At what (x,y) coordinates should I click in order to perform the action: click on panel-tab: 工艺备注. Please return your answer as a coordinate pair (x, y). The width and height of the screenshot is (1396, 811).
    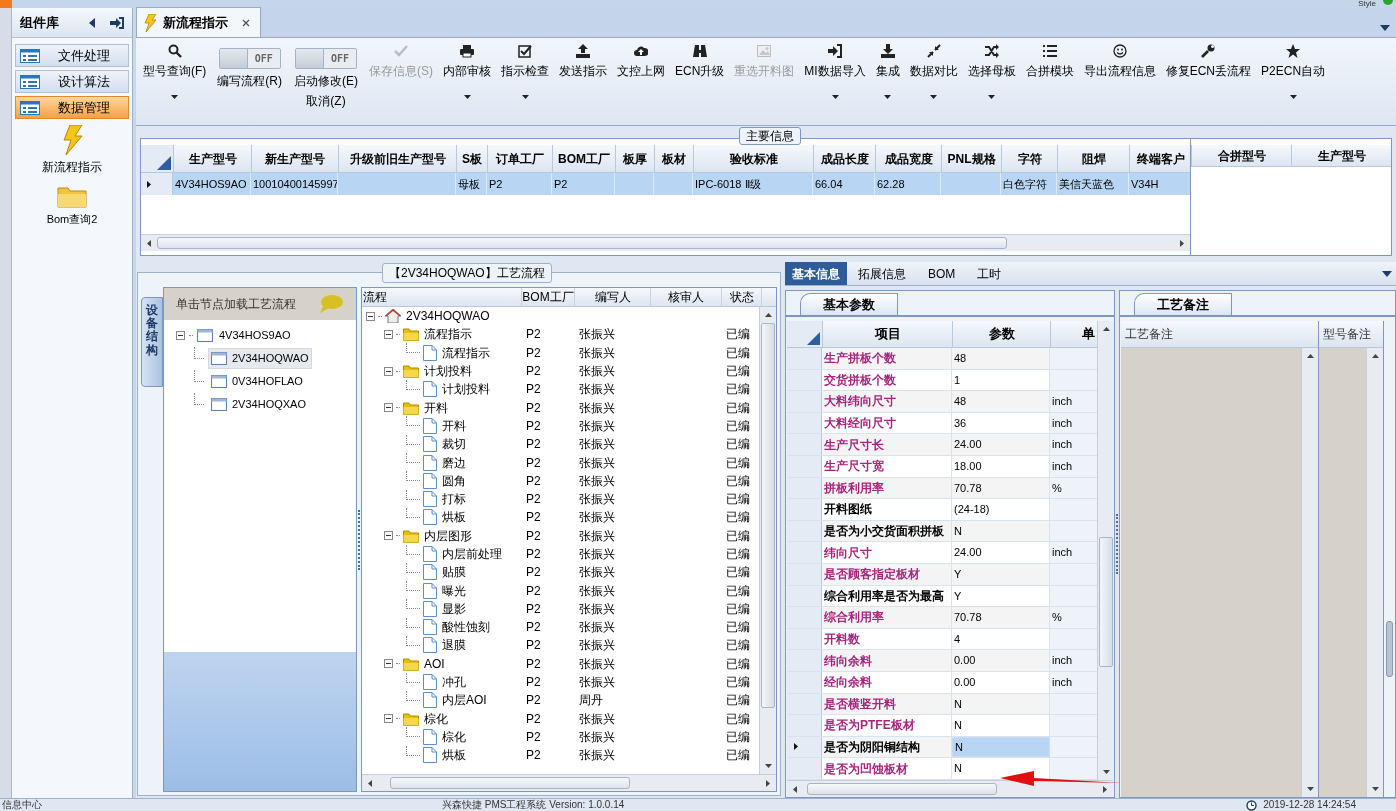
    Looking at the image, I should click on (1183, 304).